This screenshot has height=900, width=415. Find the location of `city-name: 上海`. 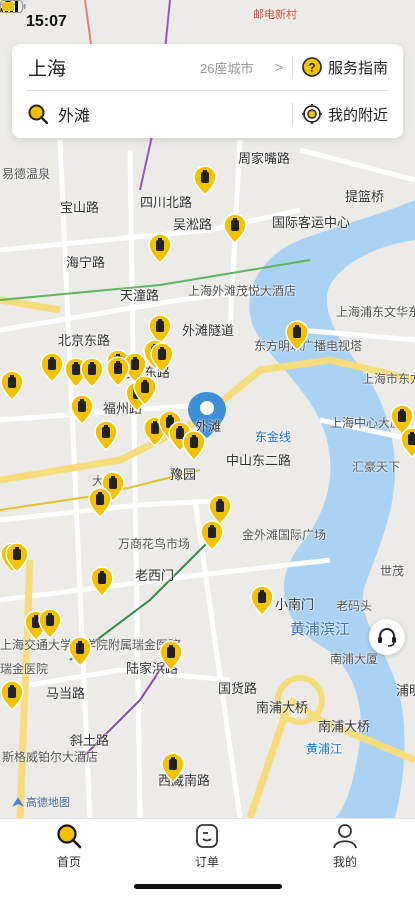

city-name: 上海 is located at coordinates (47, 67).